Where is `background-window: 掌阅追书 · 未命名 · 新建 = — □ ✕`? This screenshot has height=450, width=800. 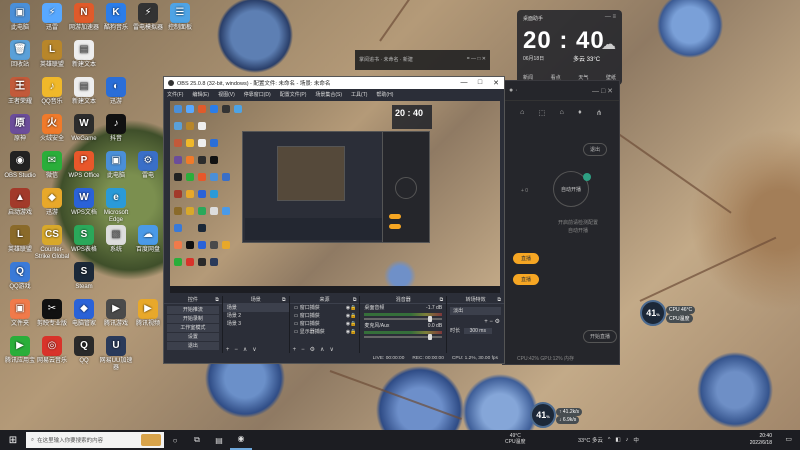 background-window: 掌阅追书 · 未命名 · 新建 = — □ ✕ is located at coordinates (422, 60).